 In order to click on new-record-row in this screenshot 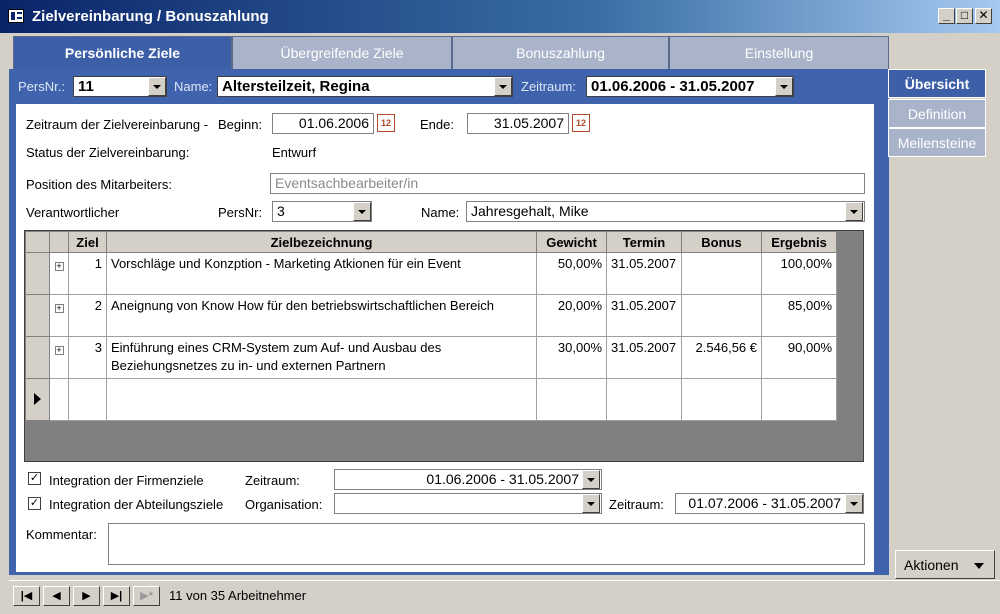, I will do `click(431, 399)`.